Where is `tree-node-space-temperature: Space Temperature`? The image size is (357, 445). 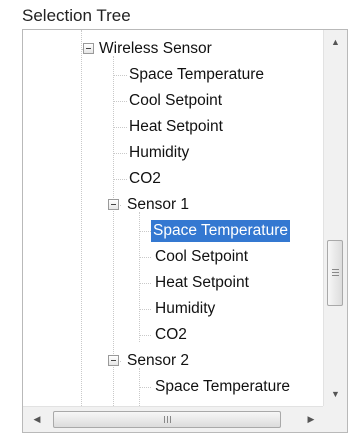 tree-node-space-temperature: Space Temperature is located at coordinates (196, 75).